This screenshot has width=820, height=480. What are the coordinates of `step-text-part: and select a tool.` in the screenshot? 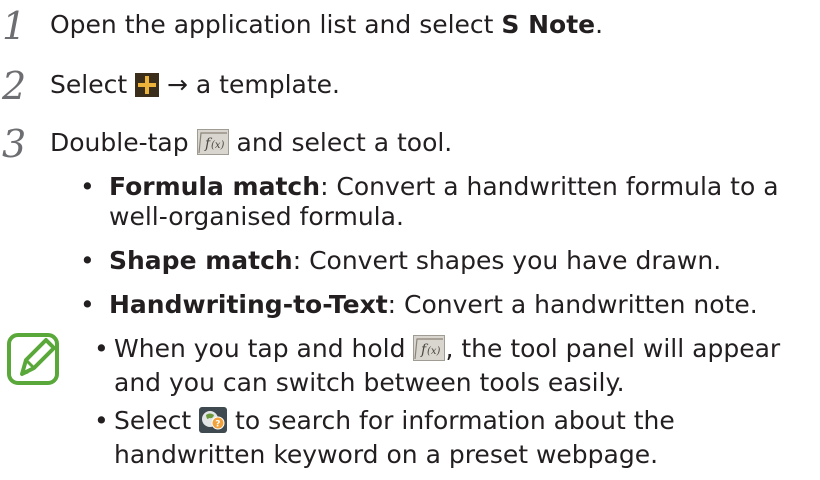 It's located at (340, 142).